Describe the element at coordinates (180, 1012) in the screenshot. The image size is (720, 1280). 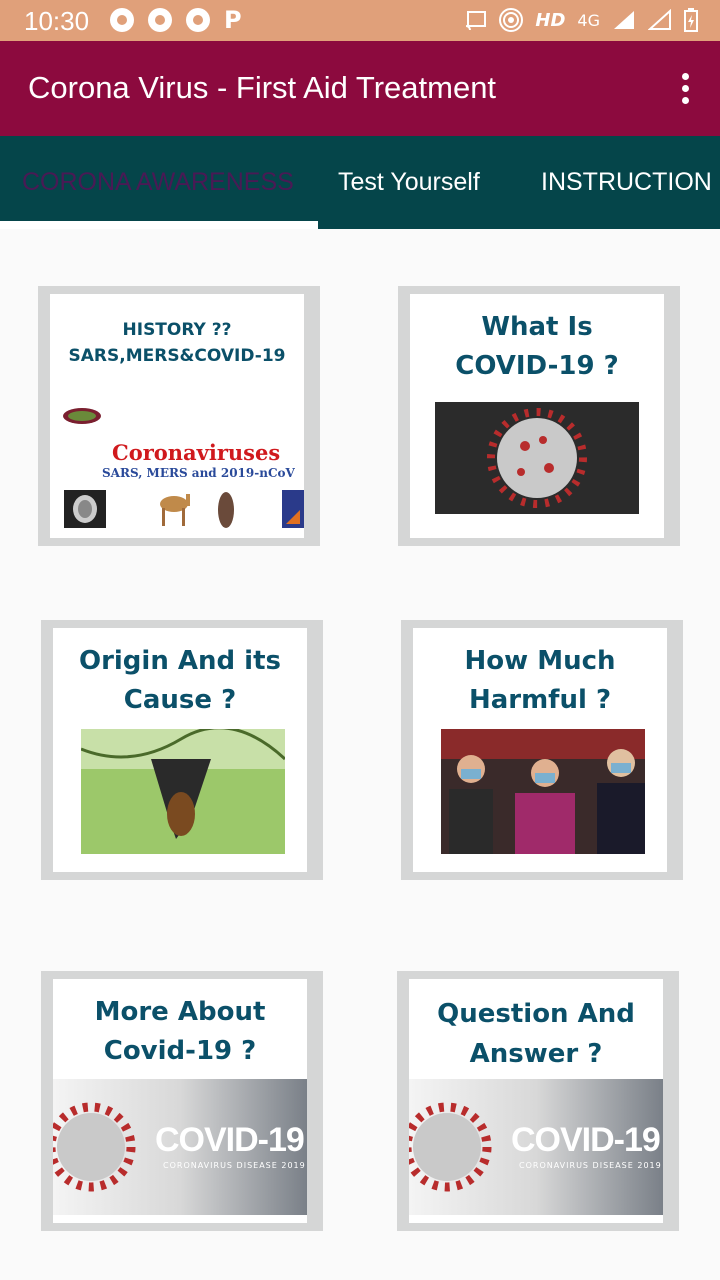
I see `card-title-line1: More About` at that location.